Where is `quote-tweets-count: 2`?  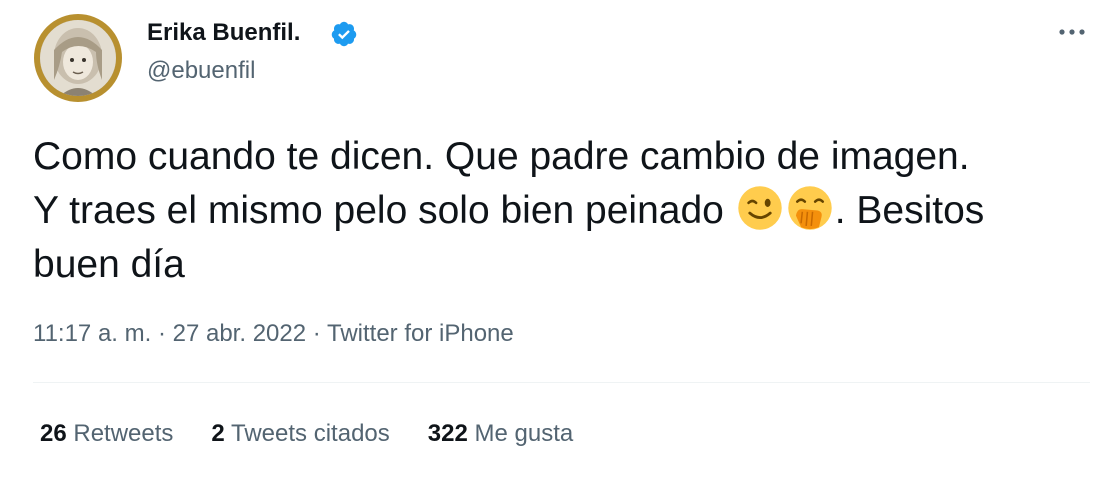
quote-tweets-count: 2 is located at coordinates (218, 433).